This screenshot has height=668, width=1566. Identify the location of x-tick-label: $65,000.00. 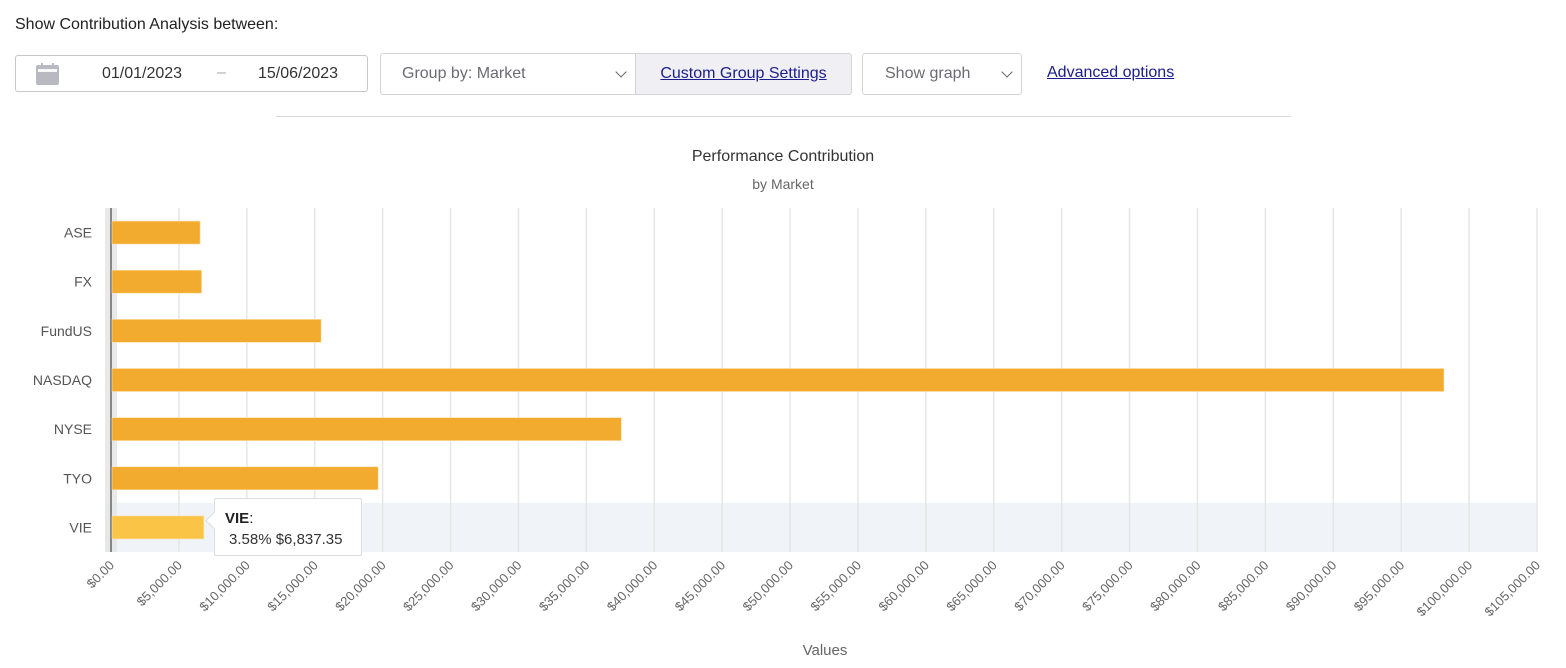
(971, 586).